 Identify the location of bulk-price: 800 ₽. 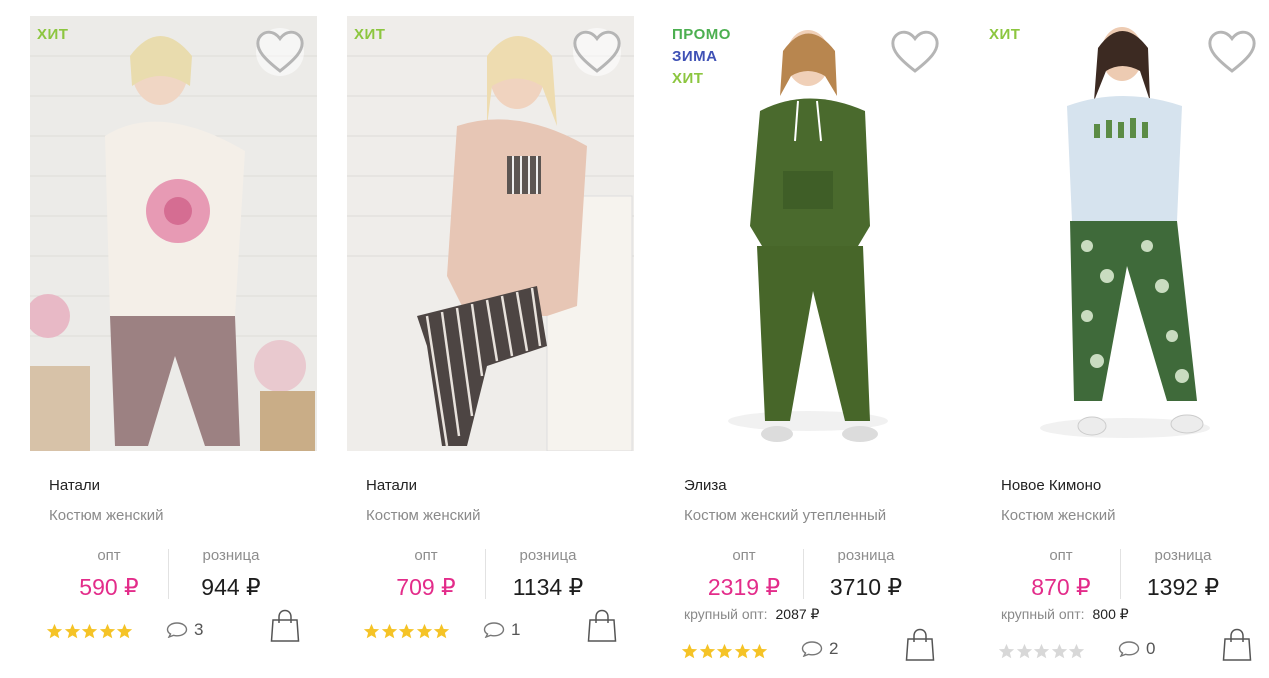
(1110, 614).